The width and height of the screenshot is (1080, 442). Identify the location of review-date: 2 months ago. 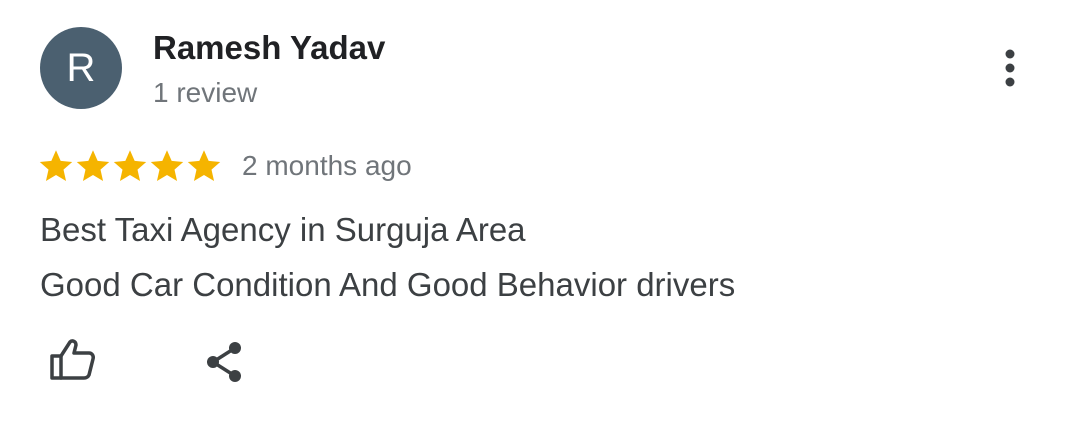
(327, 165).